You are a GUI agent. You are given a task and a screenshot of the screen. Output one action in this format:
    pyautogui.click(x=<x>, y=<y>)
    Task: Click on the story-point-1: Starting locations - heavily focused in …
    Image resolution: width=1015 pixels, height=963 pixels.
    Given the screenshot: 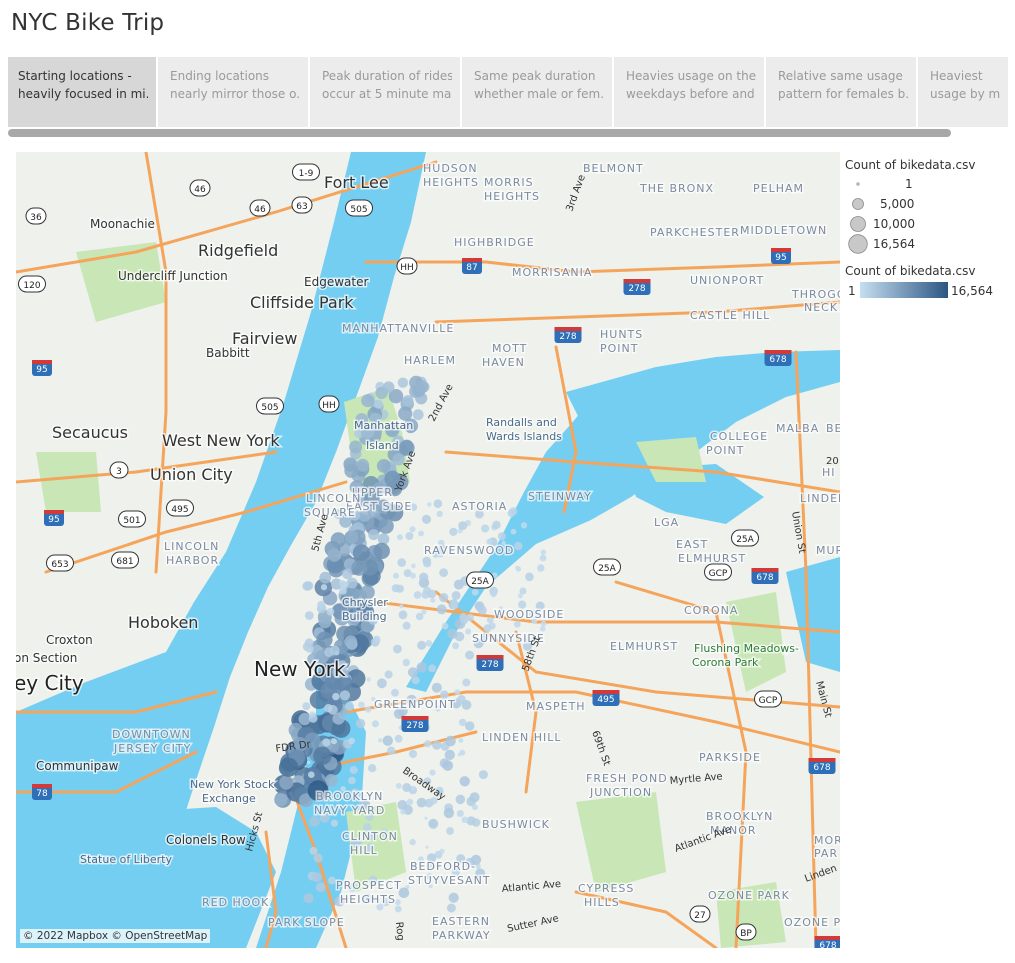 What is the action you would take?
    pyautogui.click(x=83, y=92)
    